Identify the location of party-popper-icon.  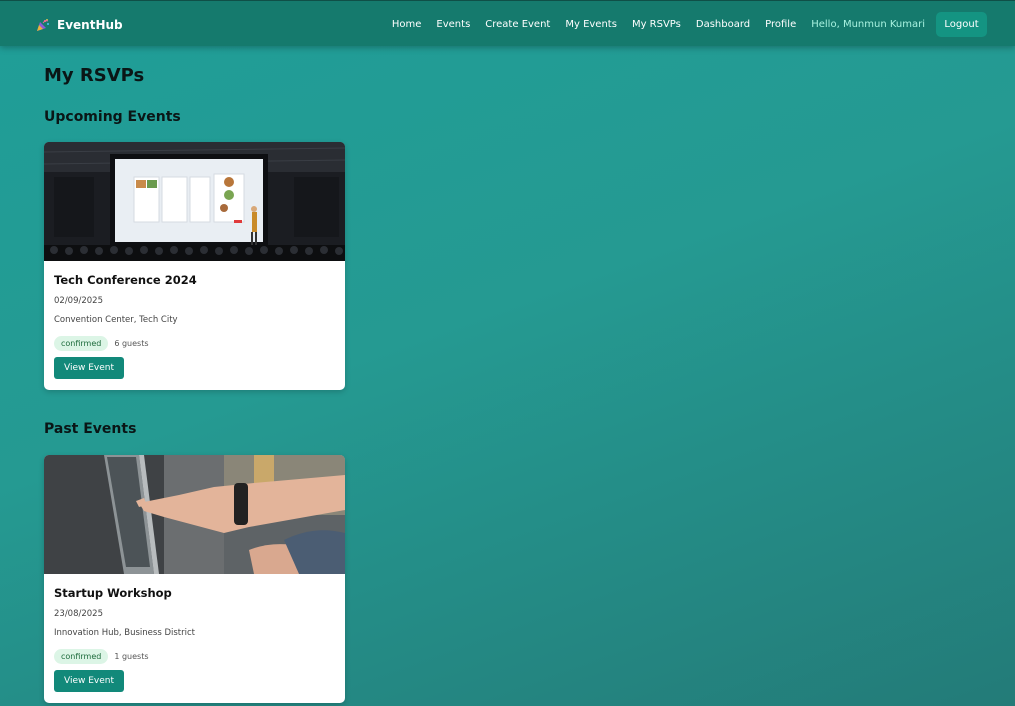
(43, 25).